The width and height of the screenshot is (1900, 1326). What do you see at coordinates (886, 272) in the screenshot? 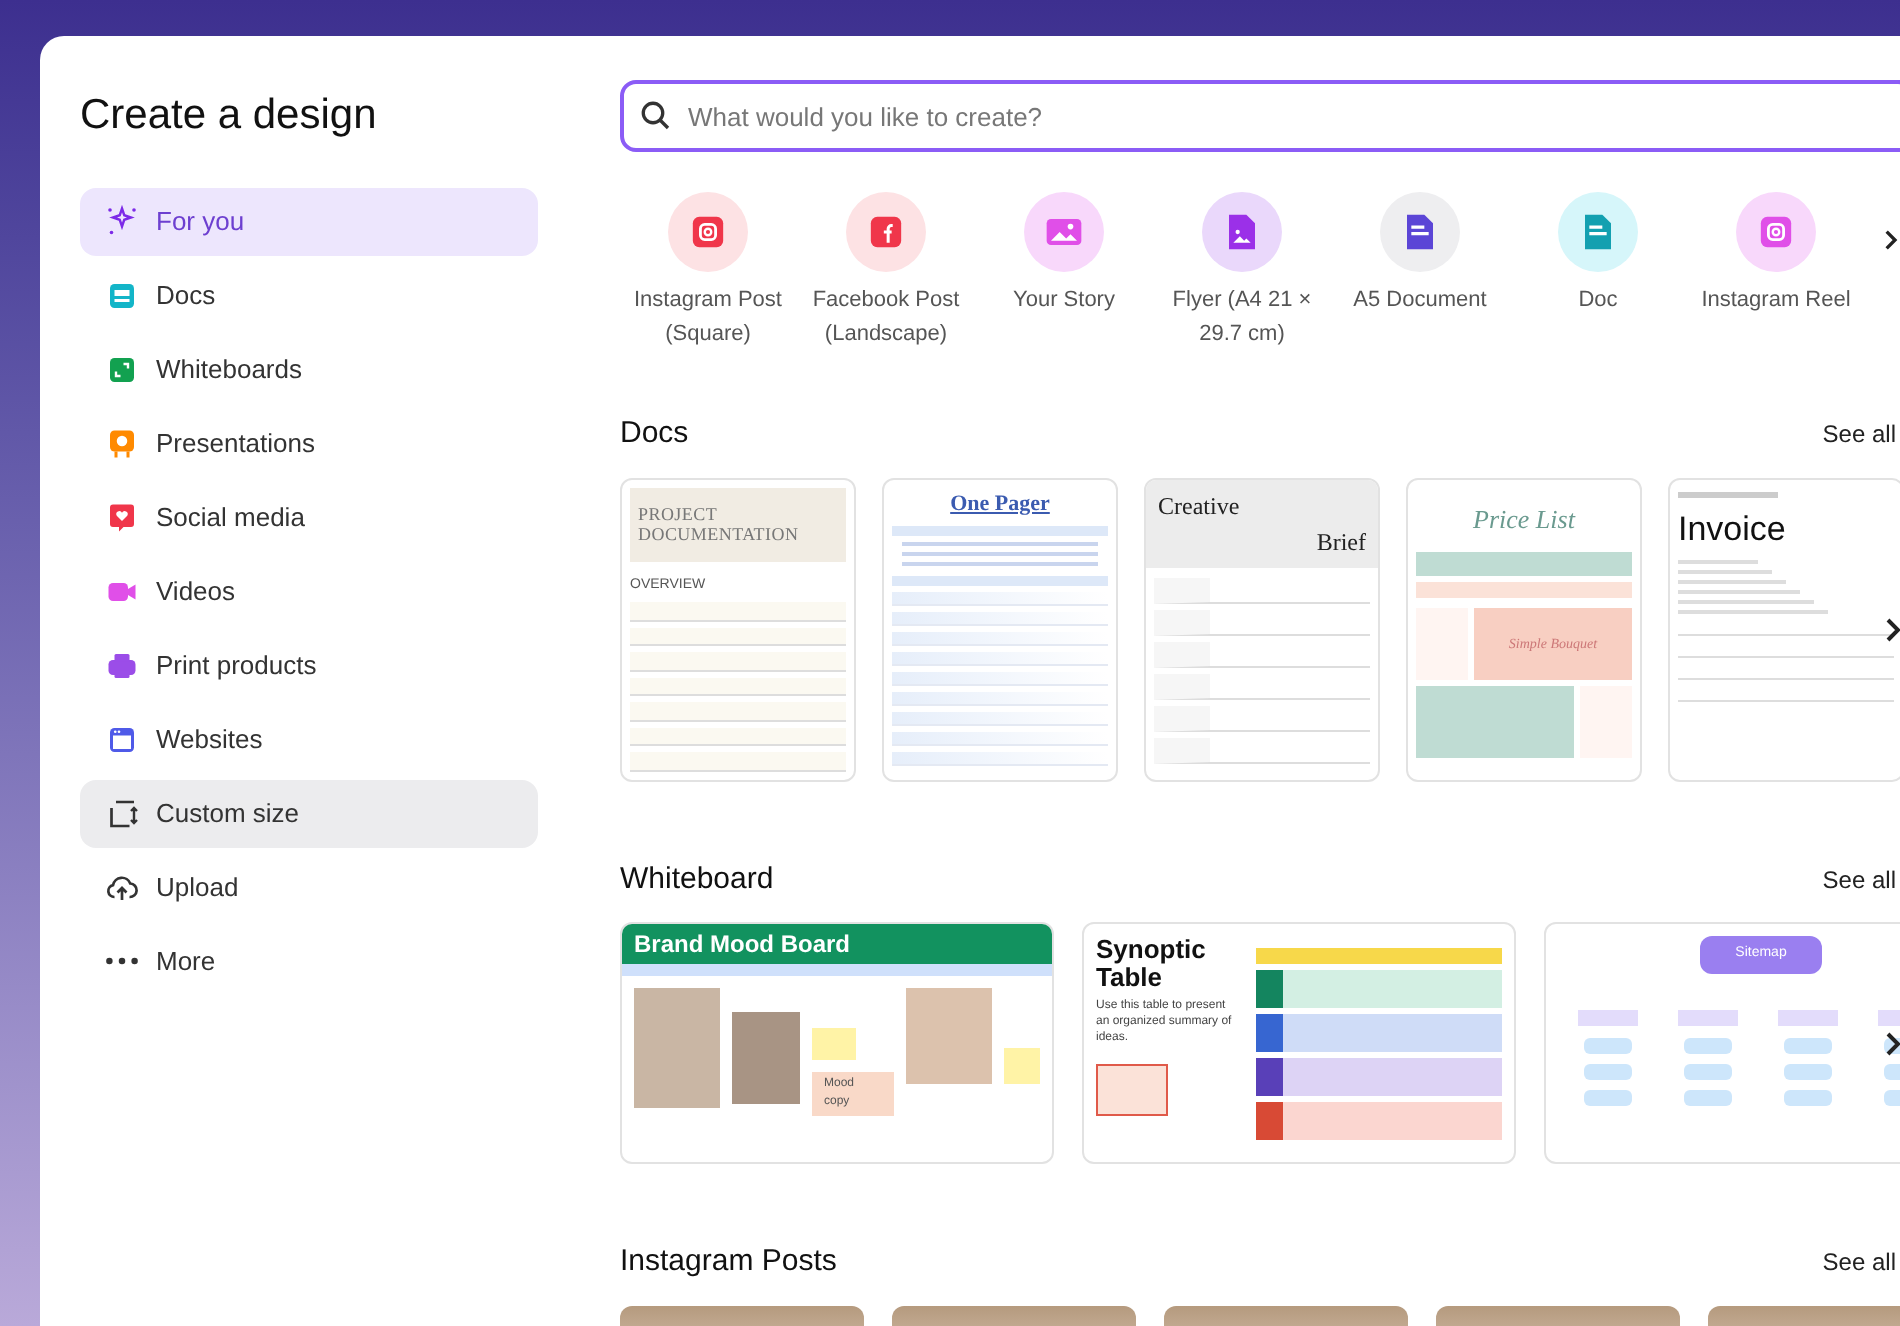
I see `quick-create-item: Facebook Post (Landscape)` at bounding box center [886, 272].